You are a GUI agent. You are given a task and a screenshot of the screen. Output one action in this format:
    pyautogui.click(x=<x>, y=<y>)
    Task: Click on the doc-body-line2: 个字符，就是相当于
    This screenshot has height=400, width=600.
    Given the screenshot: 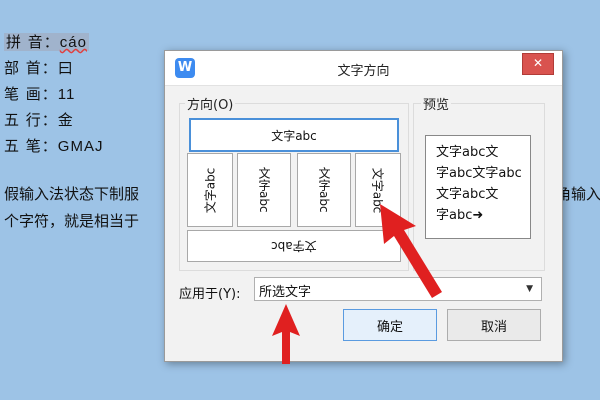 What is the action you would take?
    pyautogui.click(x=72, y=221)
    